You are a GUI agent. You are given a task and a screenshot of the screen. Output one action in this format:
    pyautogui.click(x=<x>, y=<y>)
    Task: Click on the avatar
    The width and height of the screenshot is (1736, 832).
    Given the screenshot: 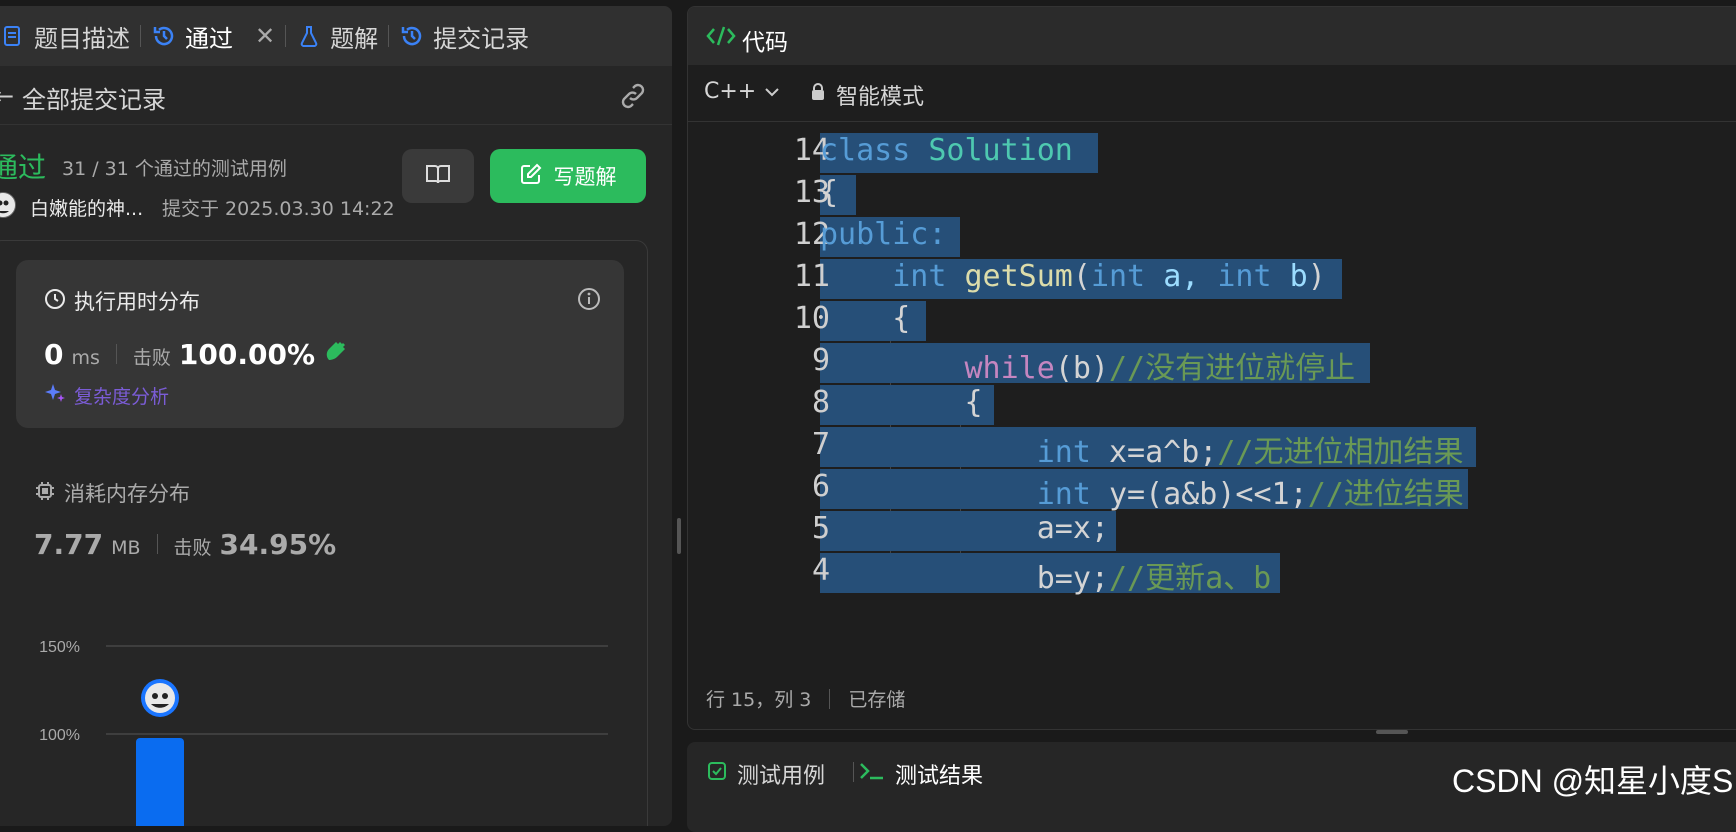 What is the action you would take?
    pyautogui.click(x=8, y=205)
    